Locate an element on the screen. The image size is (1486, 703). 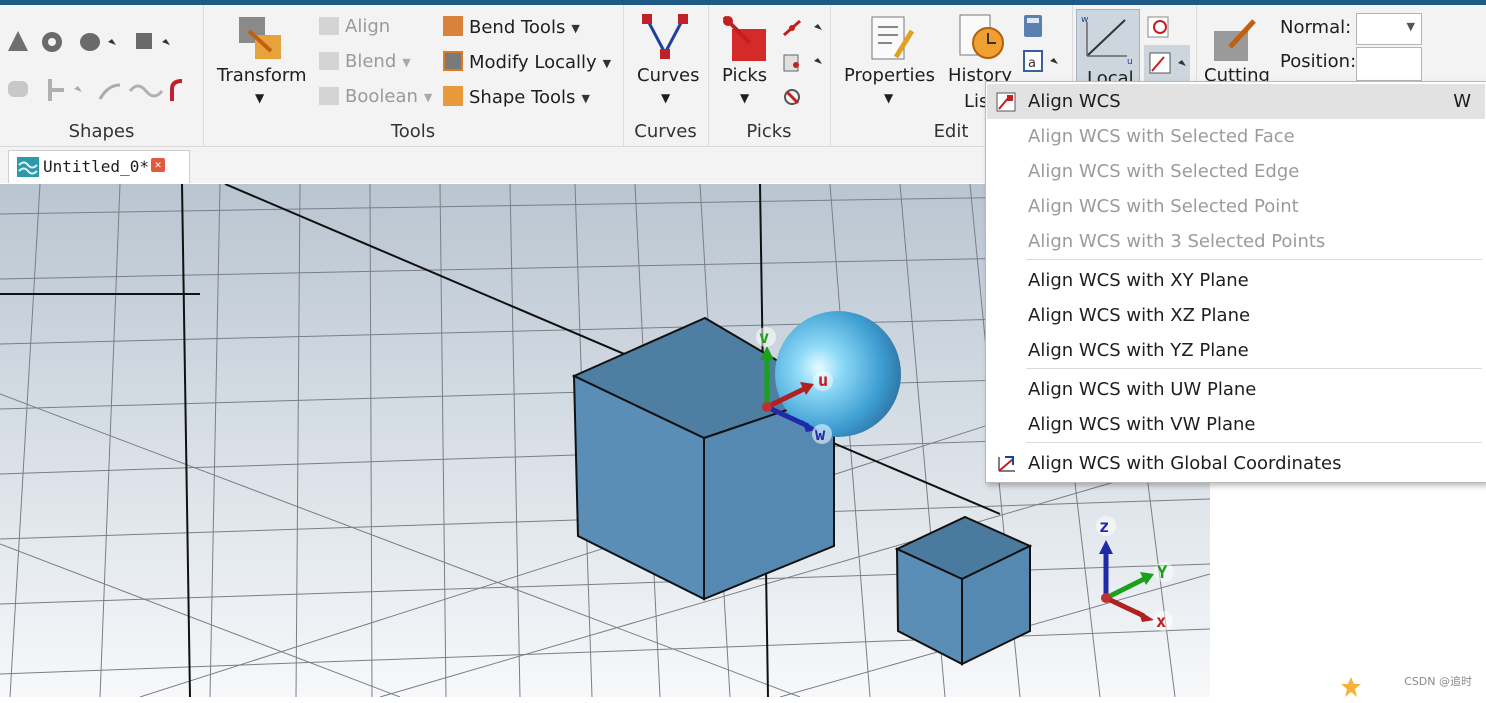
axis-label-w: w is located at coordinates (820, 435).